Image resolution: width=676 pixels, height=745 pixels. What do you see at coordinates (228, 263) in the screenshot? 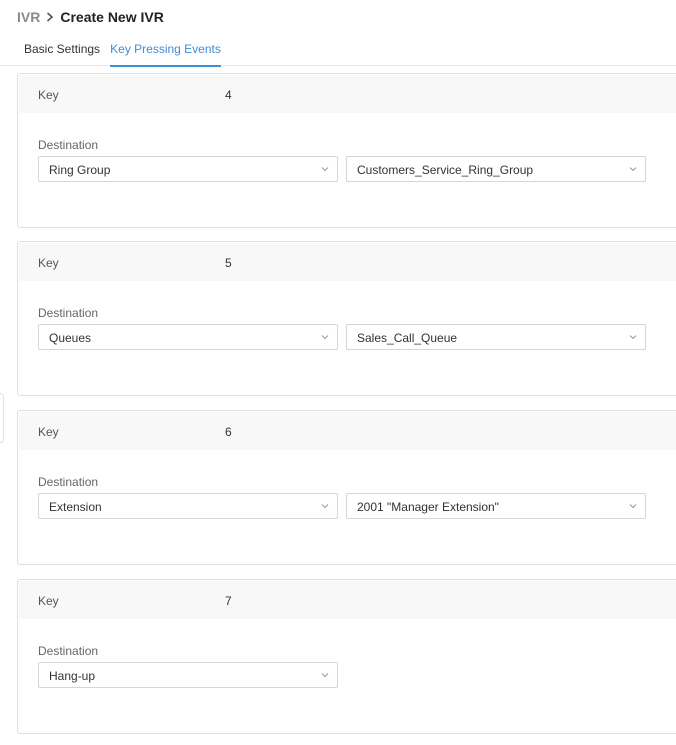
I see `key-value: 5` at bounding box center [228, 263].